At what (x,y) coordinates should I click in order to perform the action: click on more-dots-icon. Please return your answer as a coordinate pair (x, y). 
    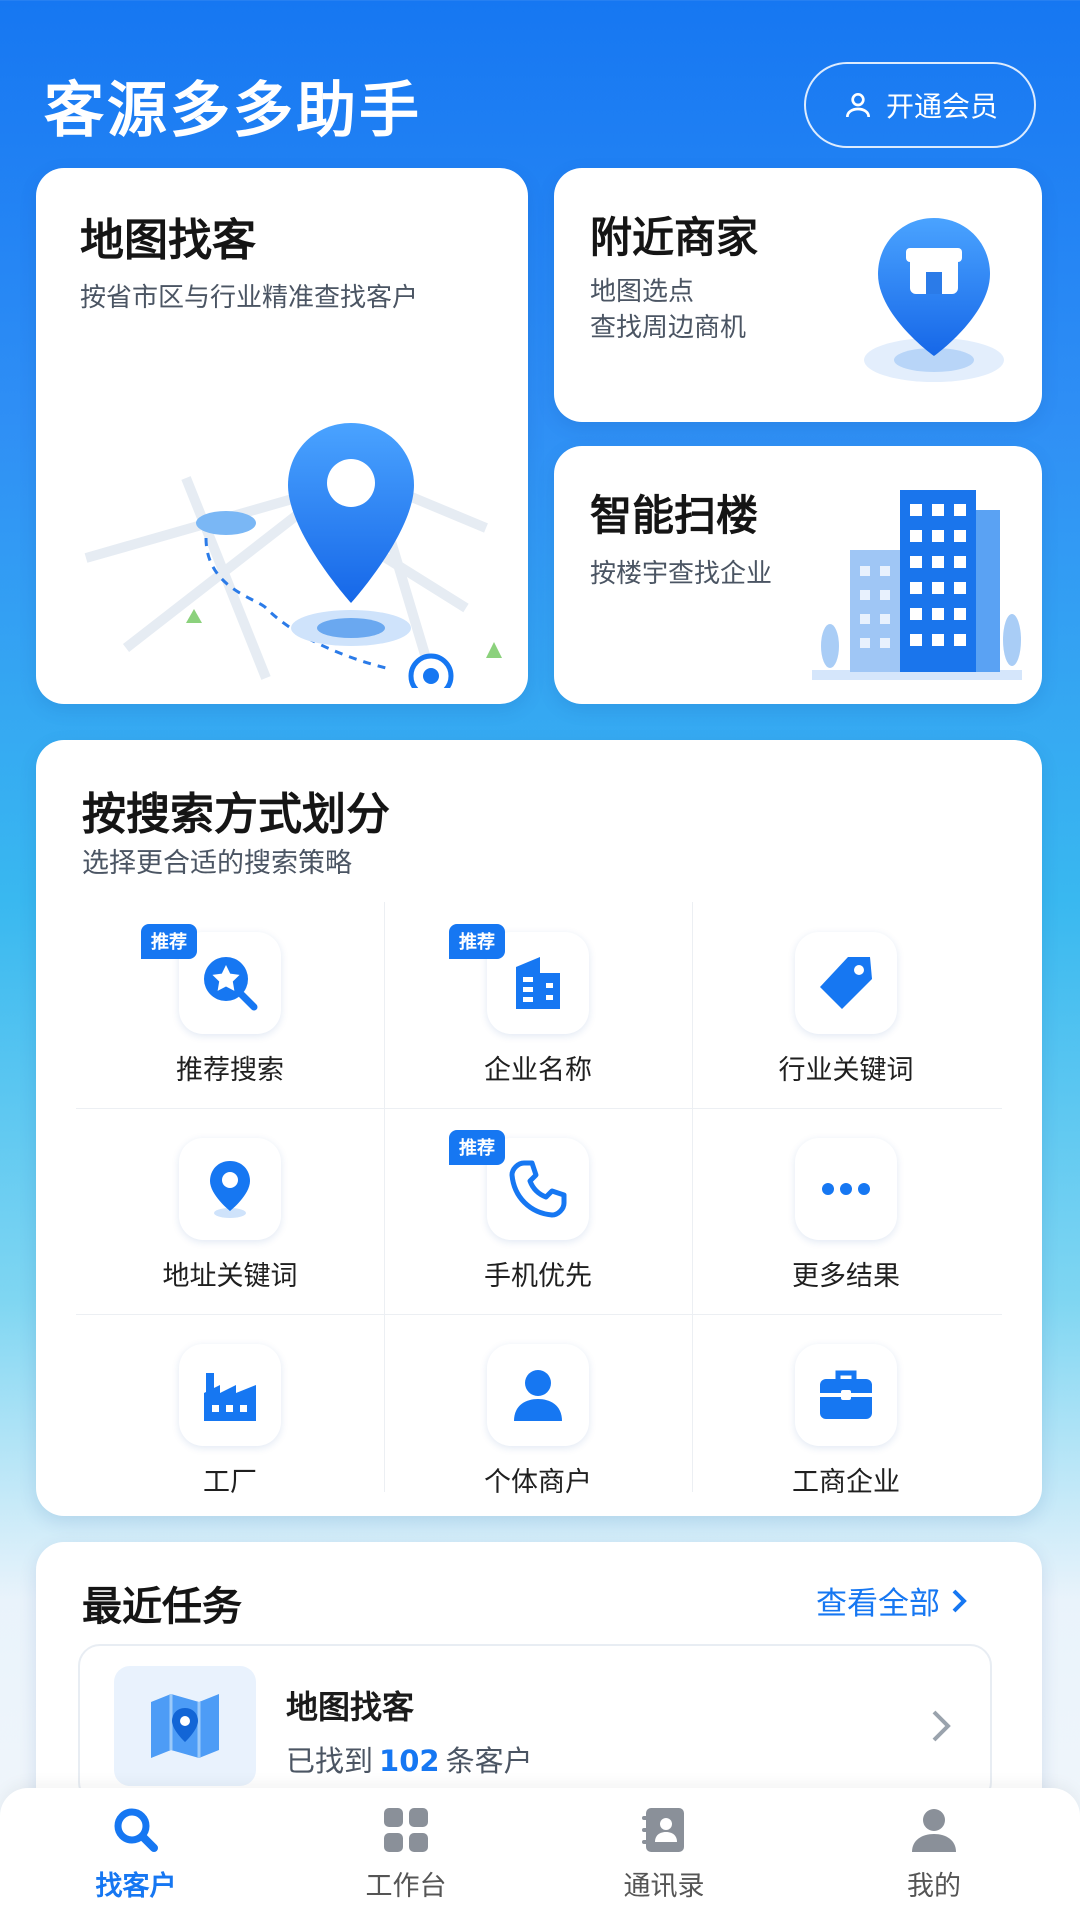
    Looking at the image, I should click on (846, 1189).